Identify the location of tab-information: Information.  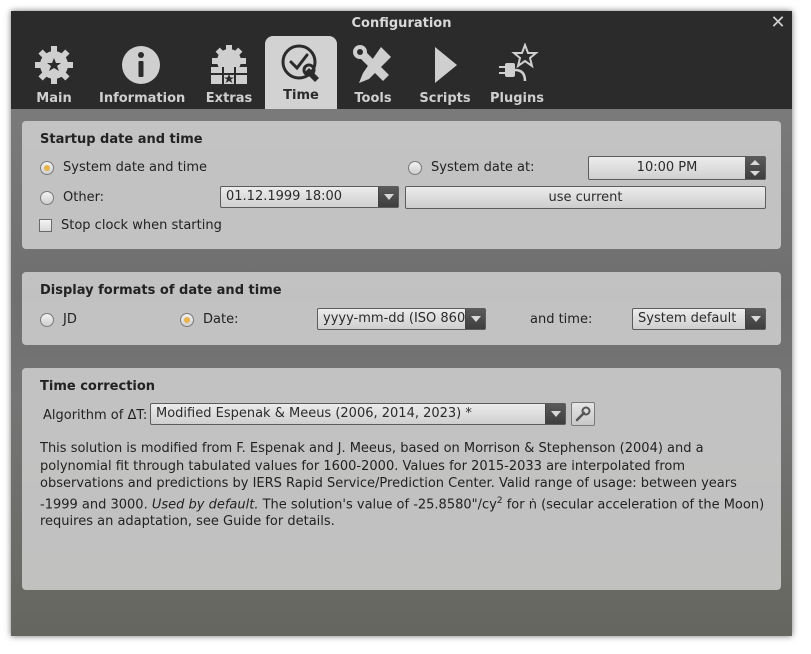
(142, 73).